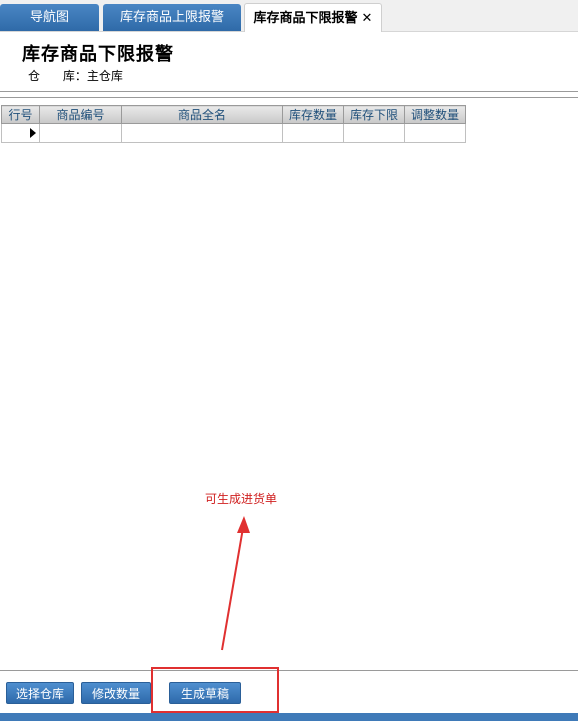 The width and height of the screenshot is (578, 721). Describe the element at coordinates (289, 670) in the screenshot. I see `divider` at that location.